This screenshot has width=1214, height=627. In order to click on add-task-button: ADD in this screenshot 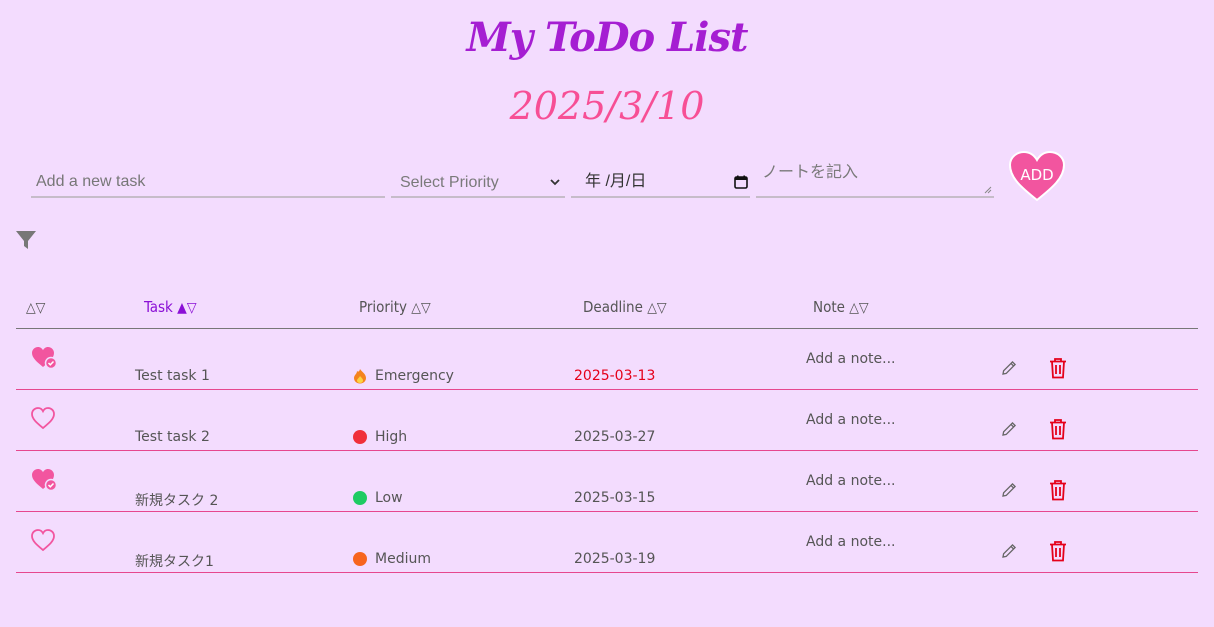, I will do `click(1037, 176)`.